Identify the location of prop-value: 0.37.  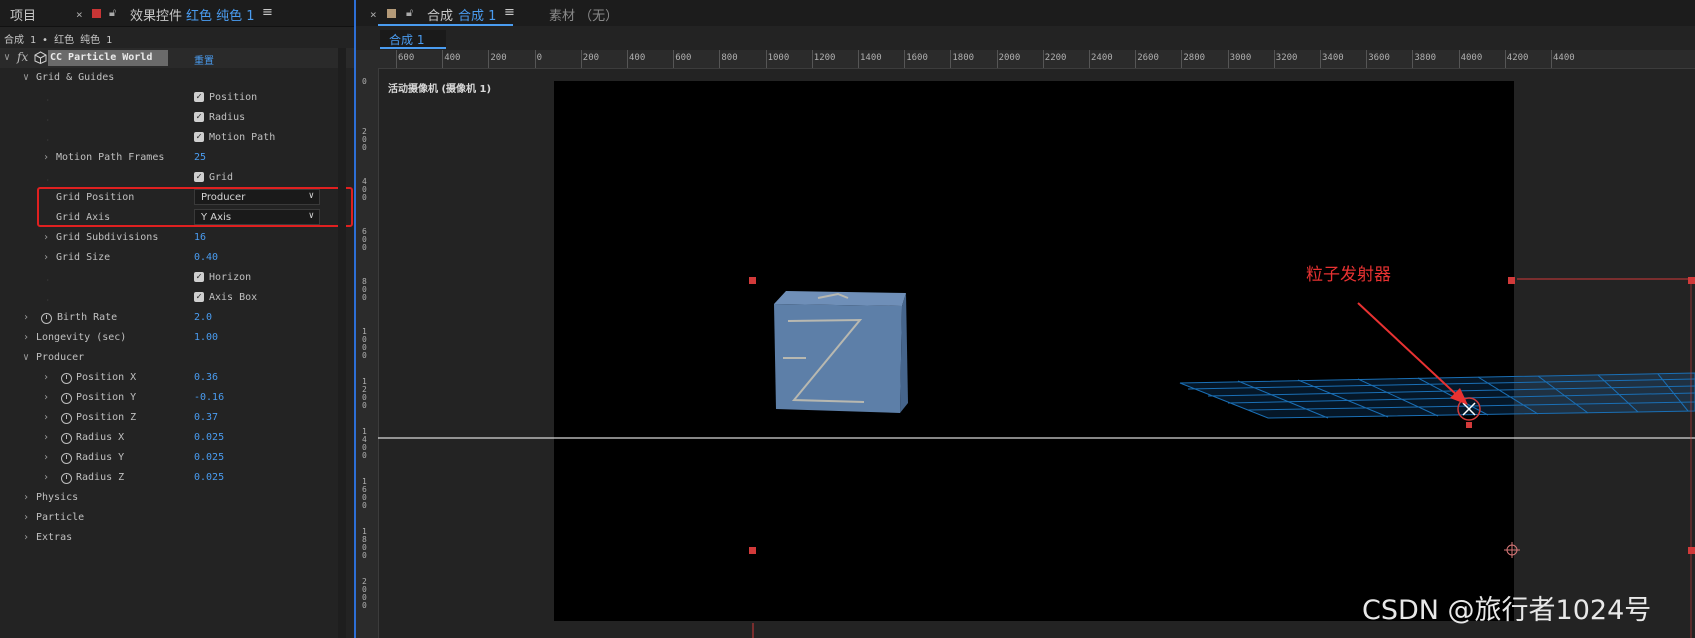
(206, 417).